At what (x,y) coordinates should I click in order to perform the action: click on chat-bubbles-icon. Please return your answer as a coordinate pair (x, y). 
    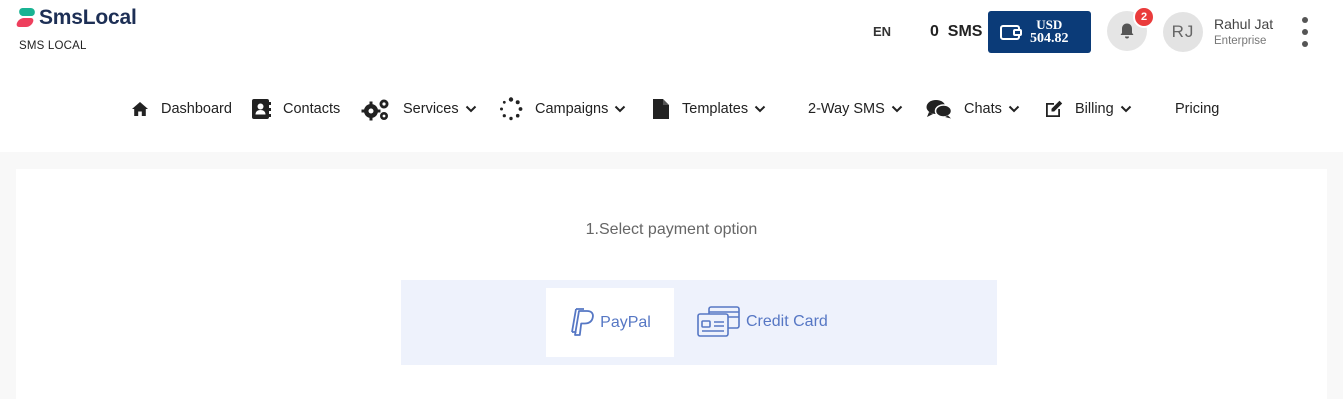
    Looking at the image, I should click on (939, 109).